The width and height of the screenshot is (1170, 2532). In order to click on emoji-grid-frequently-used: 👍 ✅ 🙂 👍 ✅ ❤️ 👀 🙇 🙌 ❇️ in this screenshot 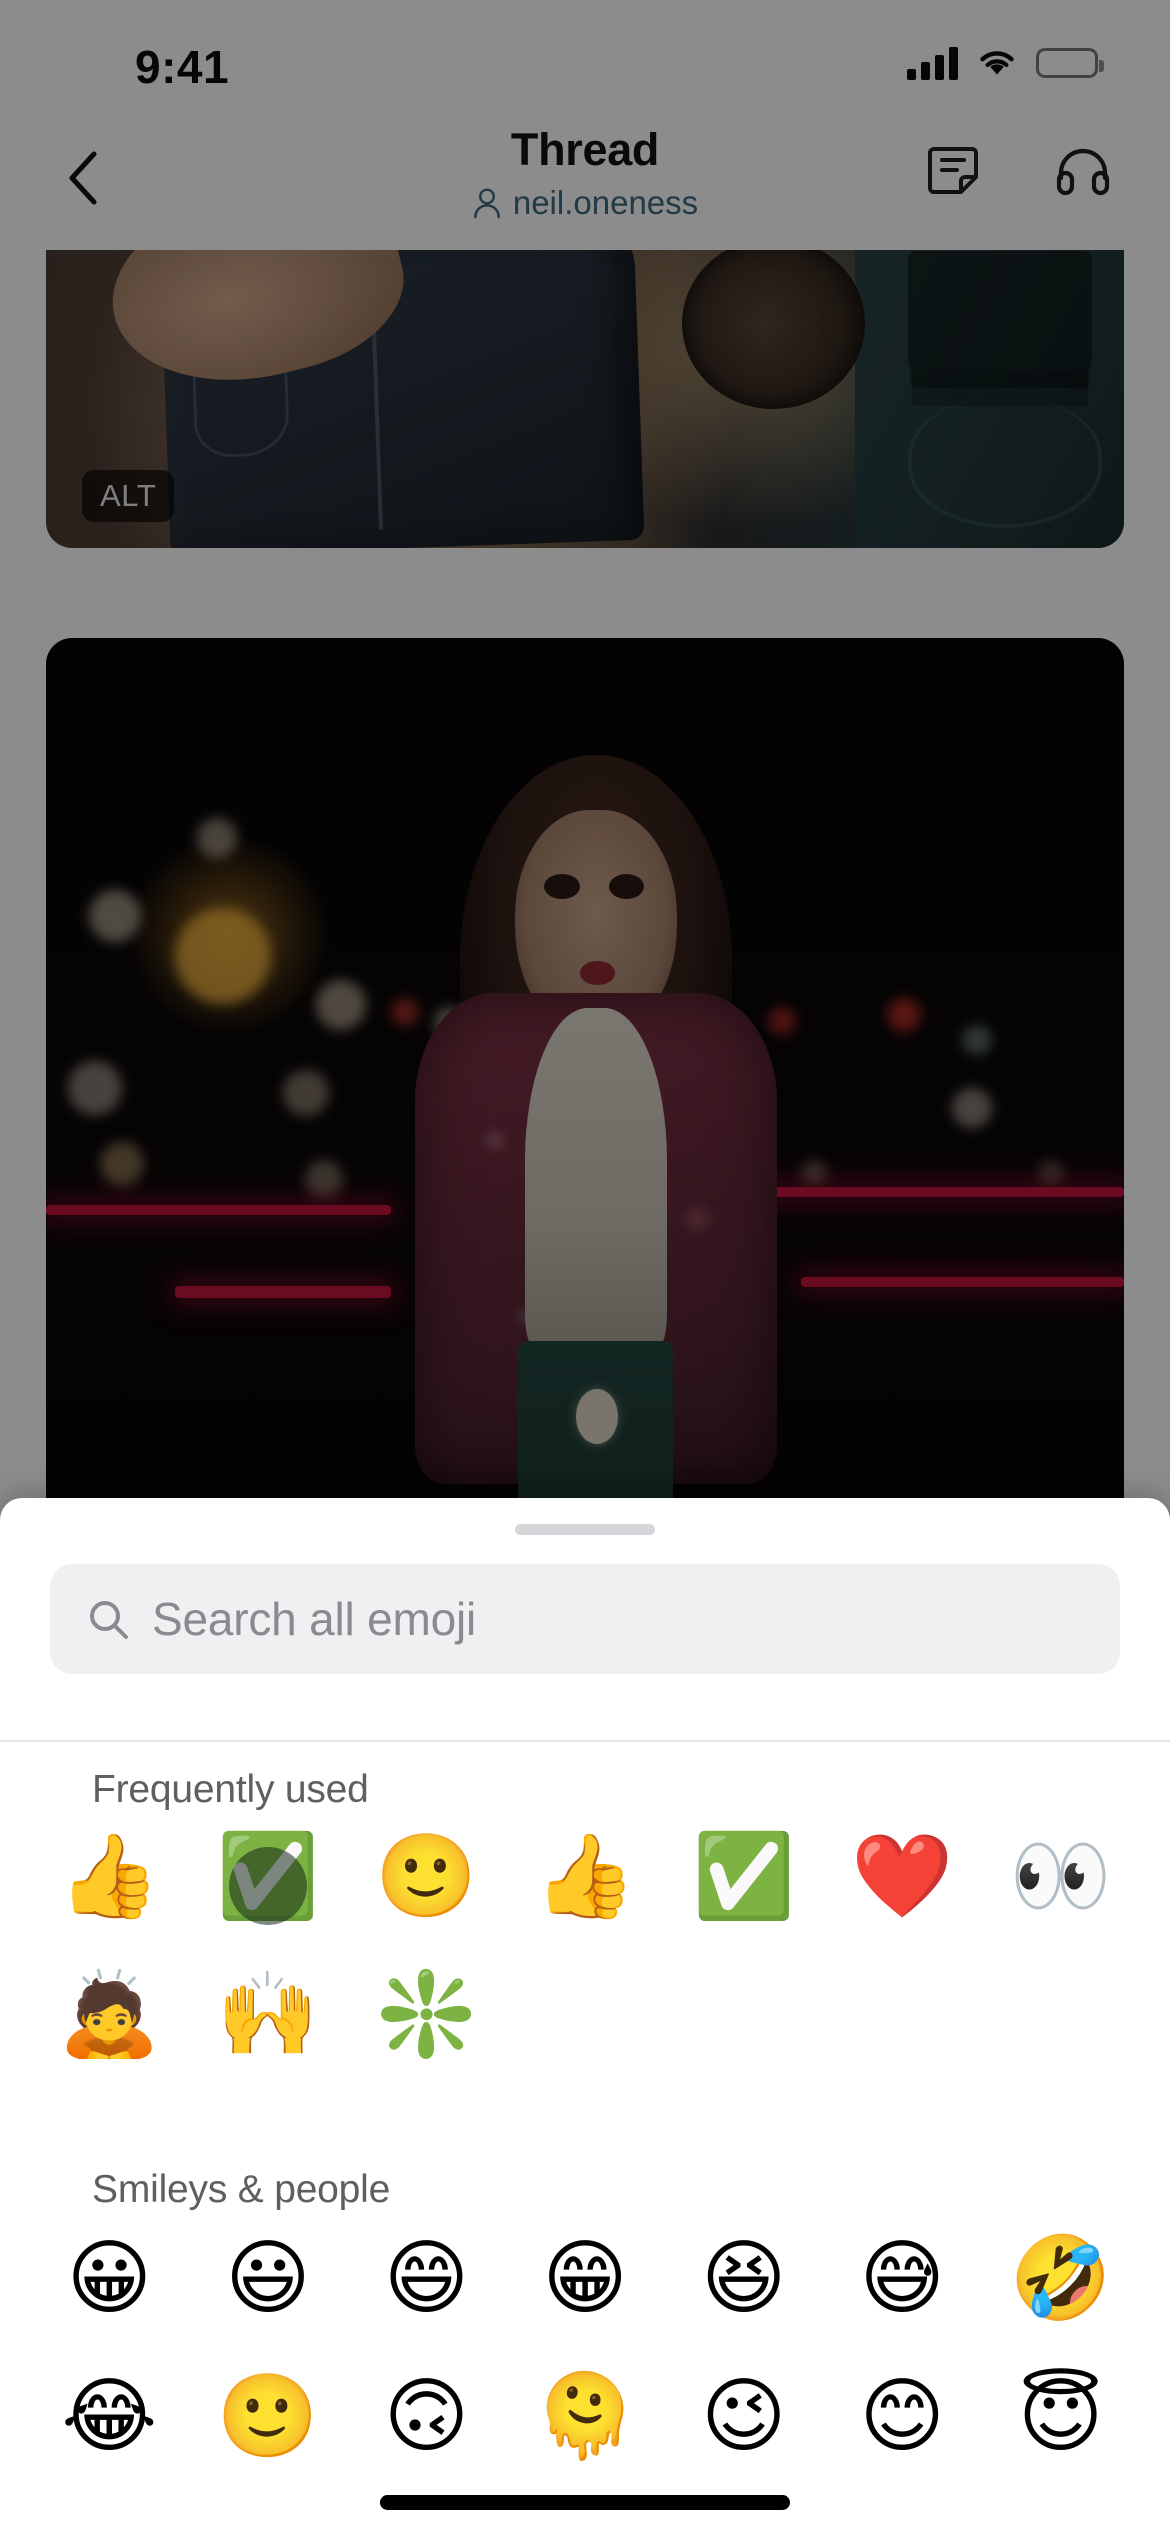, I will do `click(585, 1946)`.